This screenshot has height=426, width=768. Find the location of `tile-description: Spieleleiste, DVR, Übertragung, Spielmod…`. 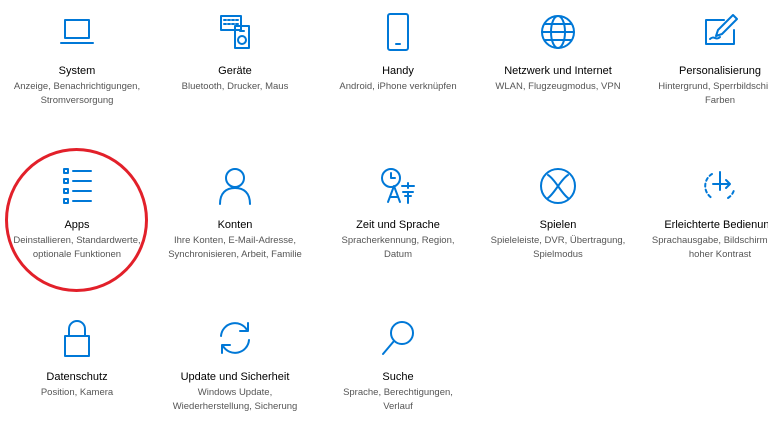

tile-description: Spieleleiste, DVR, Übertragung, Spielmod… is located at coordinates (558, 247).